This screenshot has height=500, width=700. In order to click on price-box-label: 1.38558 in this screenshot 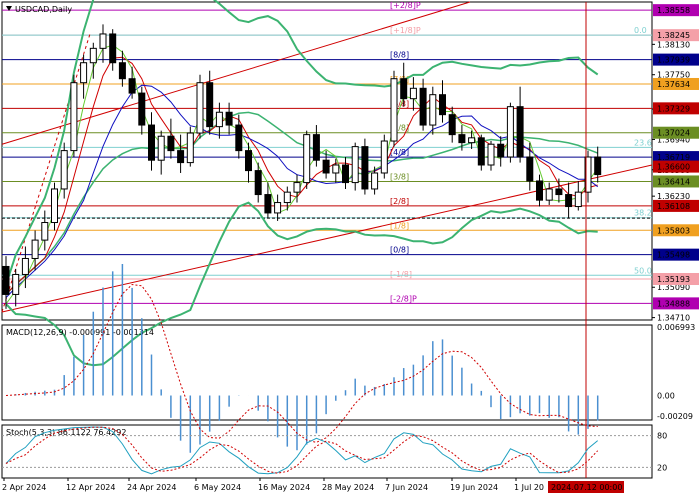, I will do `click(673, 10)`.